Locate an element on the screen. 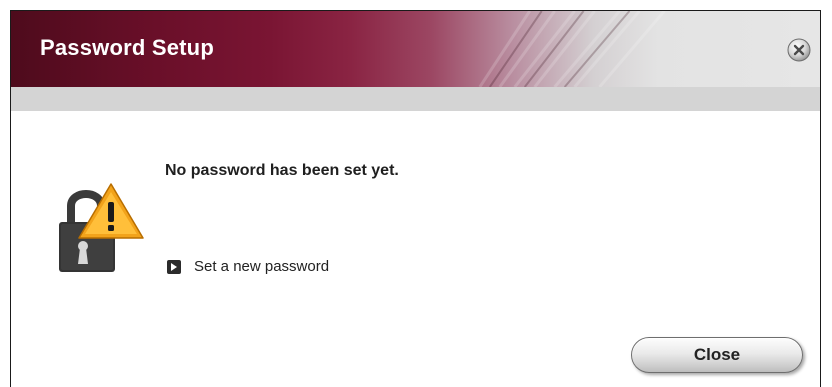 This screenshot has width=832, height=387. arrow-right-box-icon is located at coordinates (174, 266).